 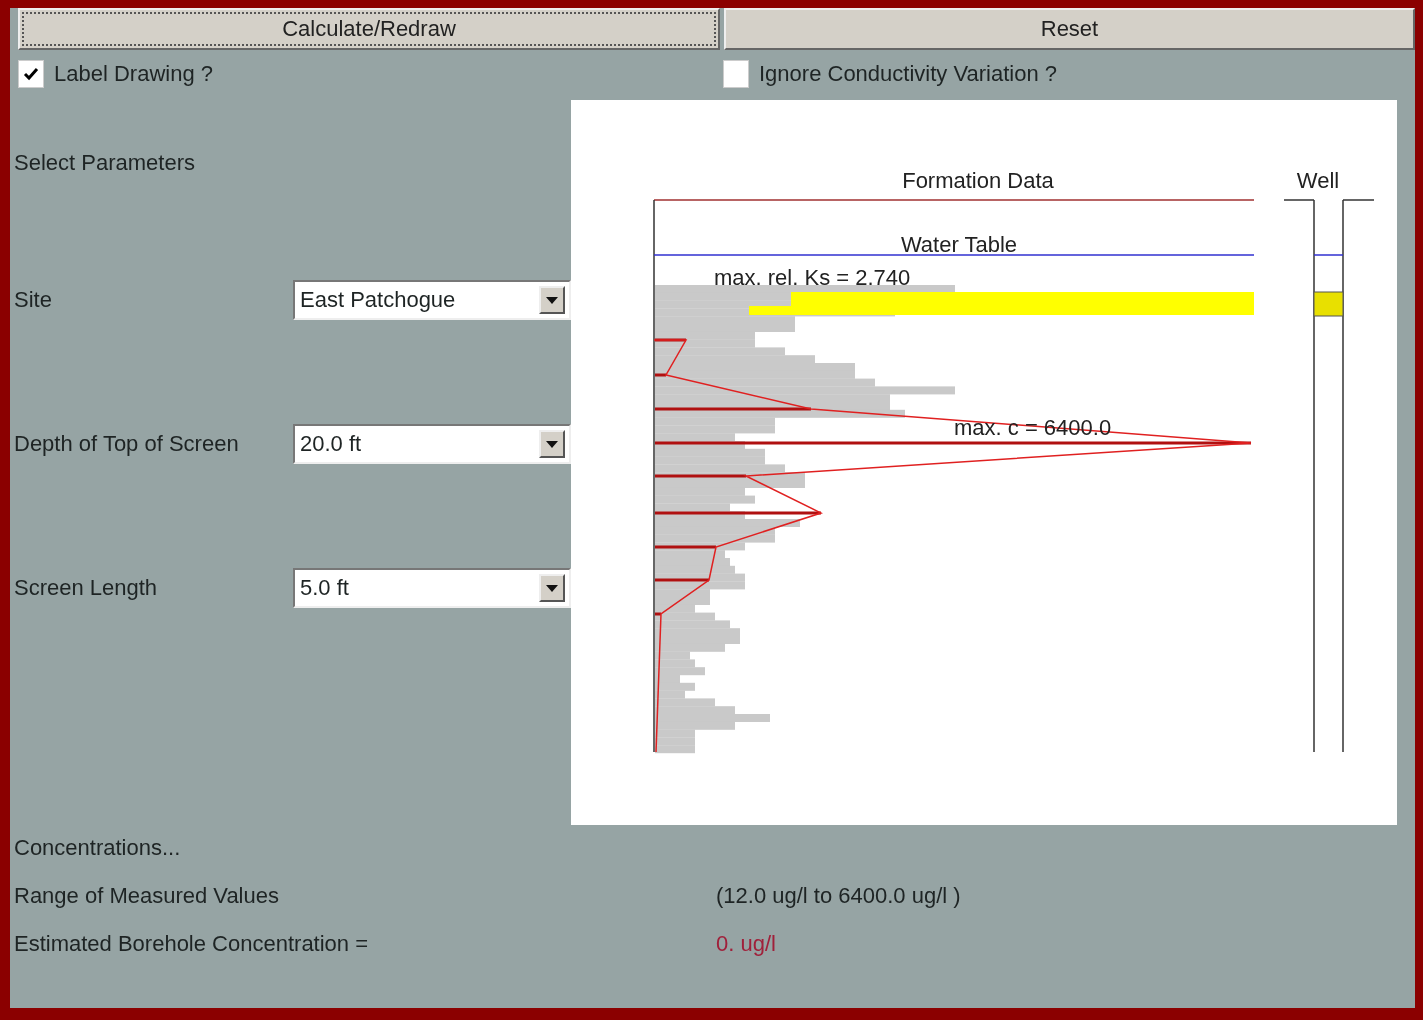 I want to click on field-label: Site, so click(x=33, y=300).